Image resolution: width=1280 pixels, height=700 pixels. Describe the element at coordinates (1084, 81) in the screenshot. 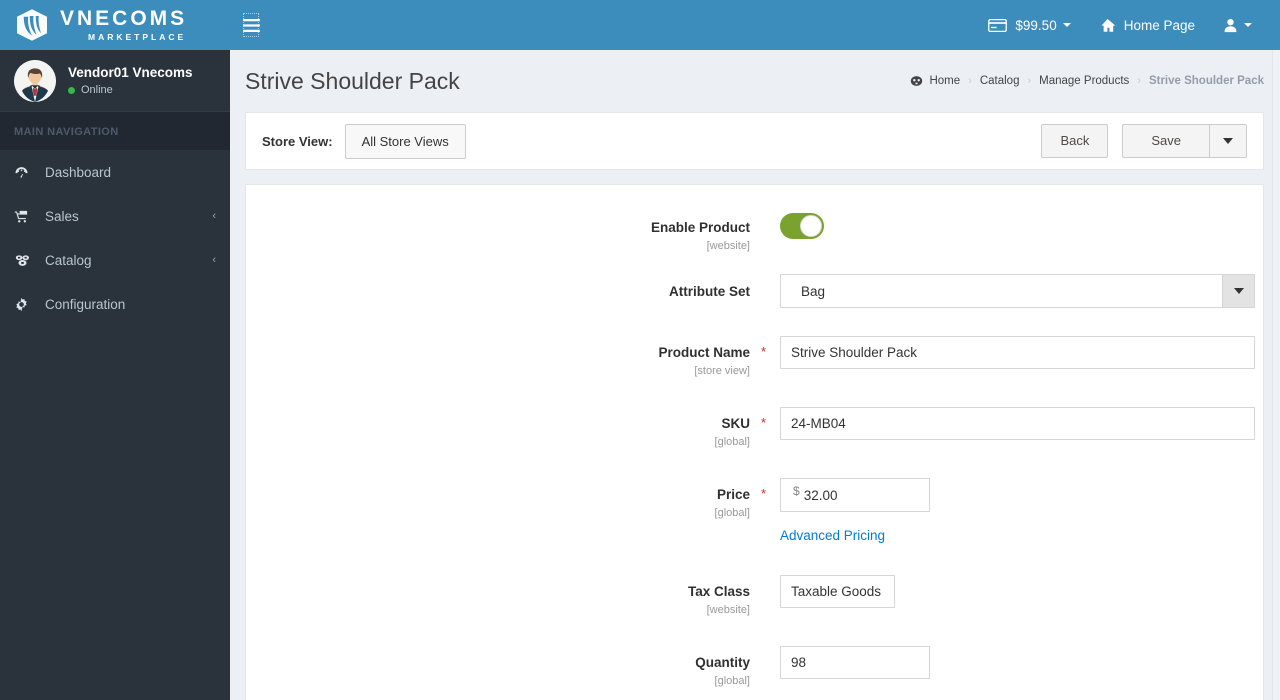

I see `breadcrumb-item-manage-products: Manage Products` at that location.